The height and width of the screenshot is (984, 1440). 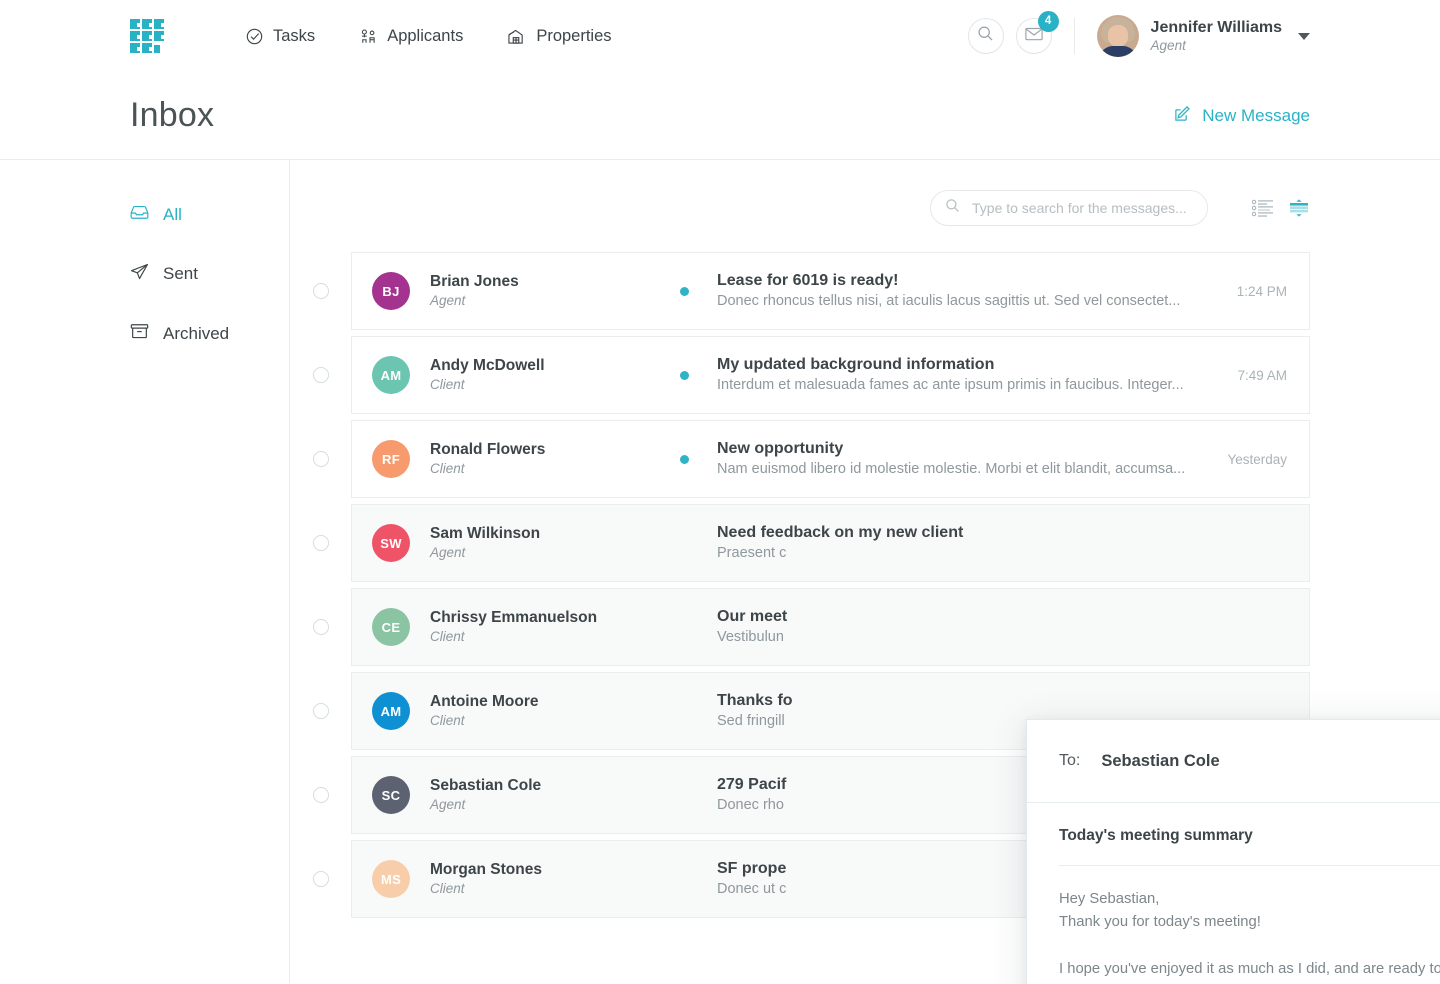 I want to click on messages-badge: 4, so click(x=1048, y=21).